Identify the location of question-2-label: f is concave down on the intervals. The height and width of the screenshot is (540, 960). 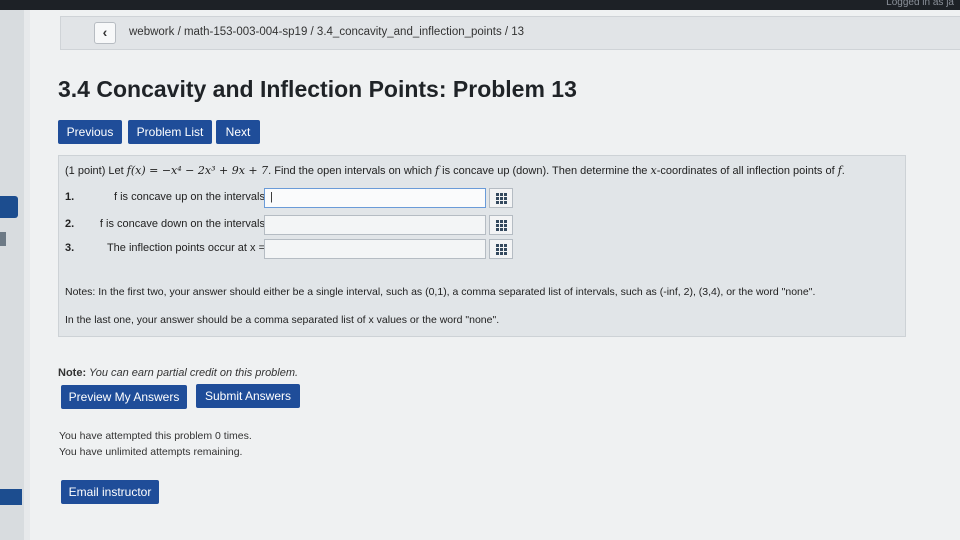
(182, 224).